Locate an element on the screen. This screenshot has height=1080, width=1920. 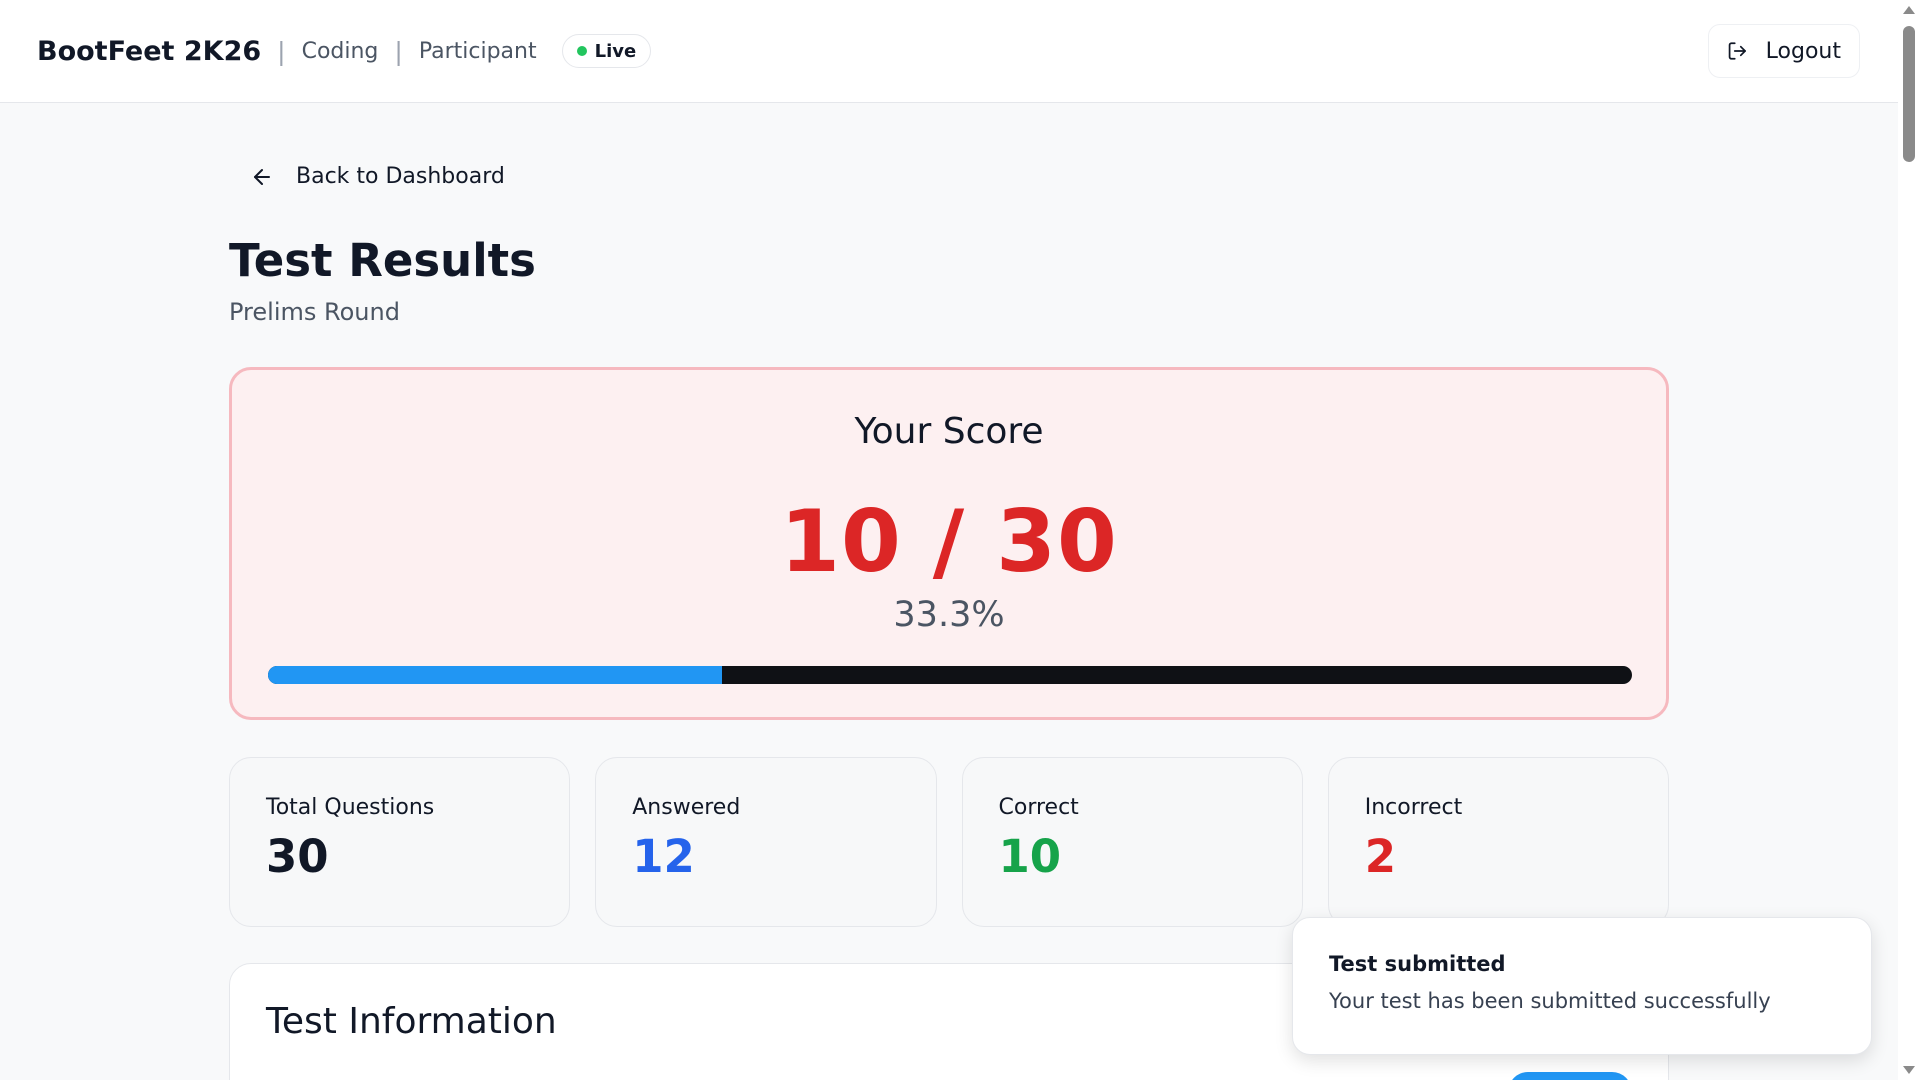
score-value: 10 / 30 is located at coordinates (949, 542).